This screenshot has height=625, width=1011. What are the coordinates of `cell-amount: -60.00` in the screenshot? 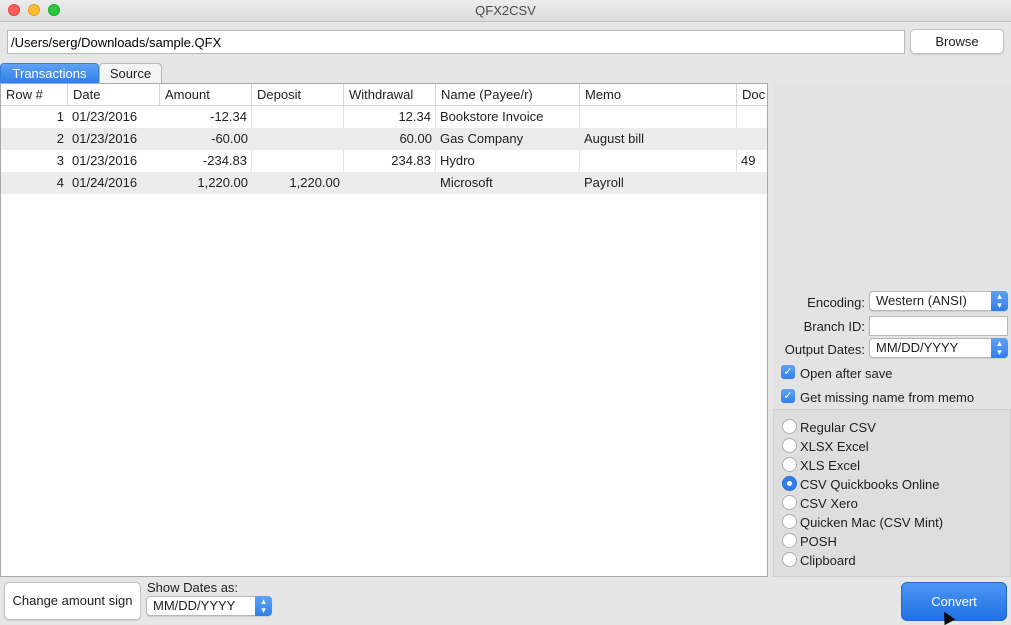 It's located at (229, 138).